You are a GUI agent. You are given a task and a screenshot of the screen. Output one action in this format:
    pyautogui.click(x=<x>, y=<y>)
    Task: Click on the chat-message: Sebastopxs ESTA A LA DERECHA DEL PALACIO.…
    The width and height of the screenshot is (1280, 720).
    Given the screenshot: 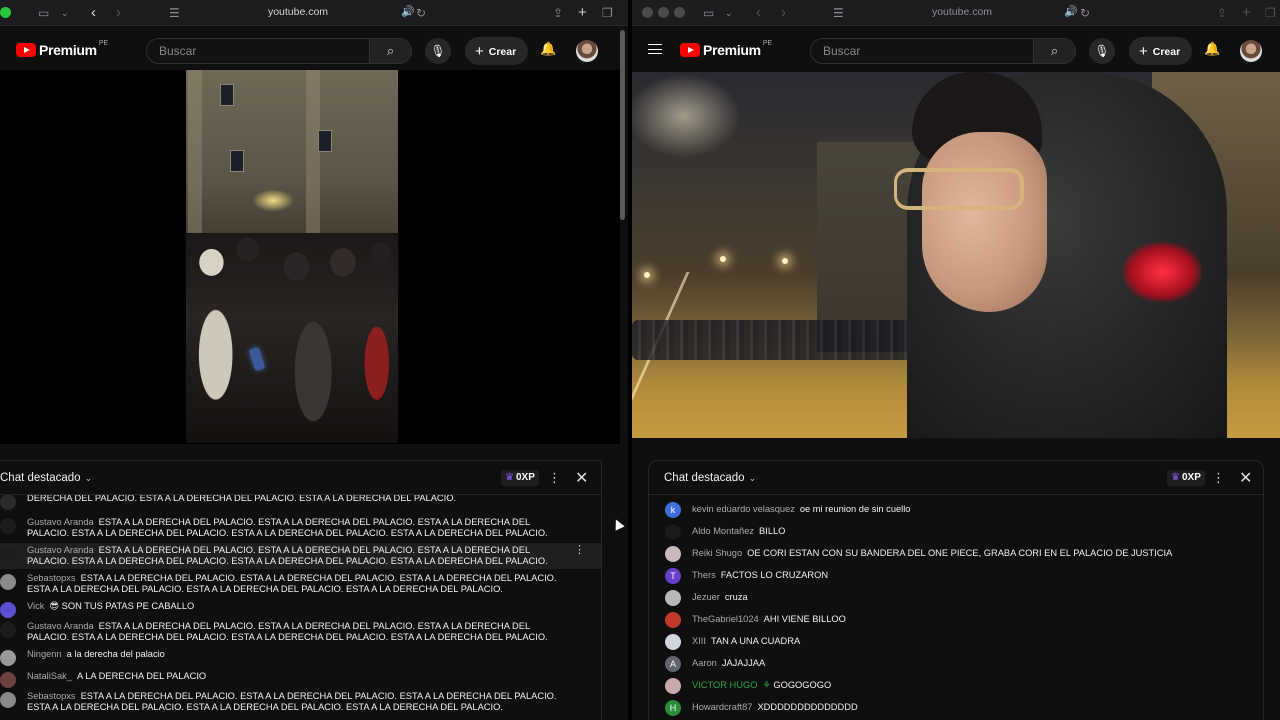 What is the action you would take?
    pyautogui.click(x=300, y=584)
    